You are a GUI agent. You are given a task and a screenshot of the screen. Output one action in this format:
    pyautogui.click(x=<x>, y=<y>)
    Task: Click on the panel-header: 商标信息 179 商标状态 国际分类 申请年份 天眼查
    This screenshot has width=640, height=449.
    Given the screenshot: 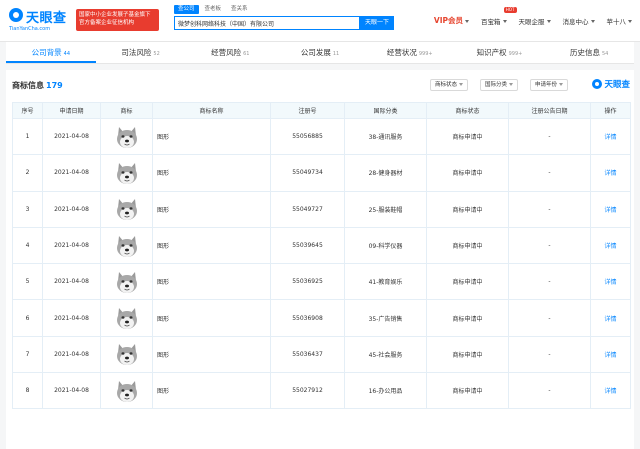 What is the action you would take?
    pyautogui.click(x=320, y=85)
    